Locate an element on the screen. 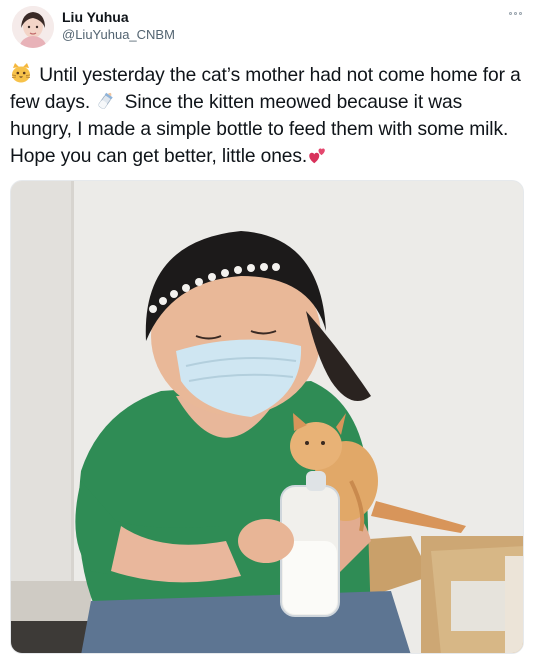 This screenshot has width=534, height=657. more-options-icon is located at coordinates (515, 13).